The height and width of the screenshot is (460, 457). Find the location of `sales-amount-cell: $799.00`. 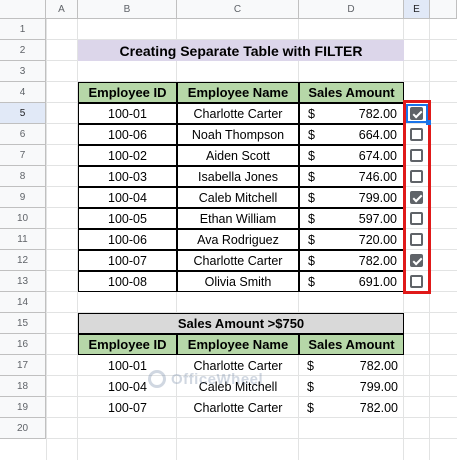

sales-amount-cell: $799.00 is located at coordinates (351, 197).